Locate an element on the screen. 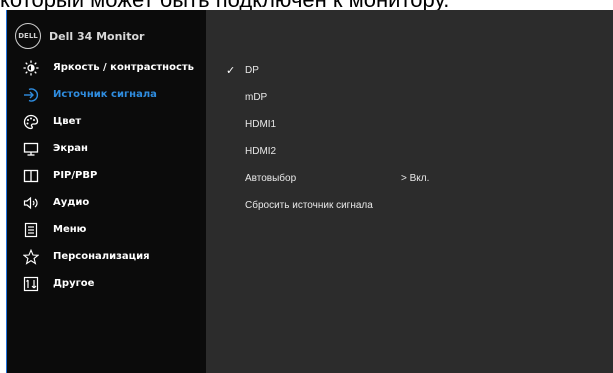 Image resolution: width=613 pixels, height=373 pixels. star-icon is located at coordinates (31, 256).